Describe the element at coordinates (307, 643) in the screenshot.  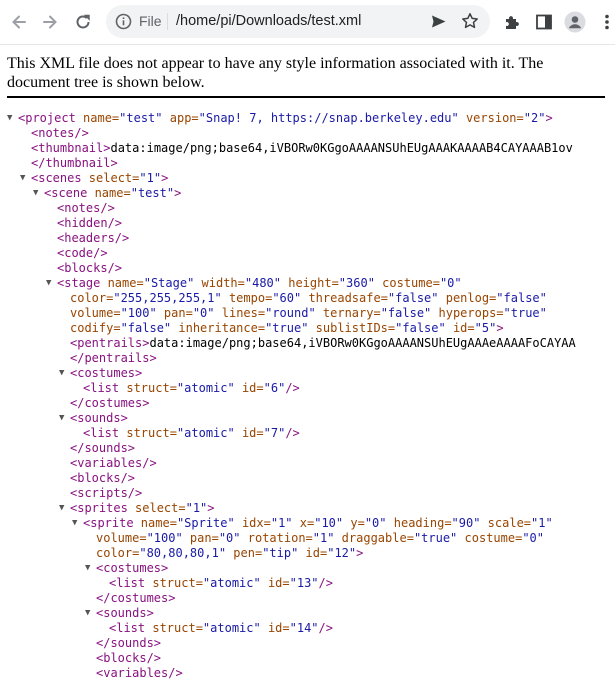
I see `xml-tree-line: </sounds>` at that location.